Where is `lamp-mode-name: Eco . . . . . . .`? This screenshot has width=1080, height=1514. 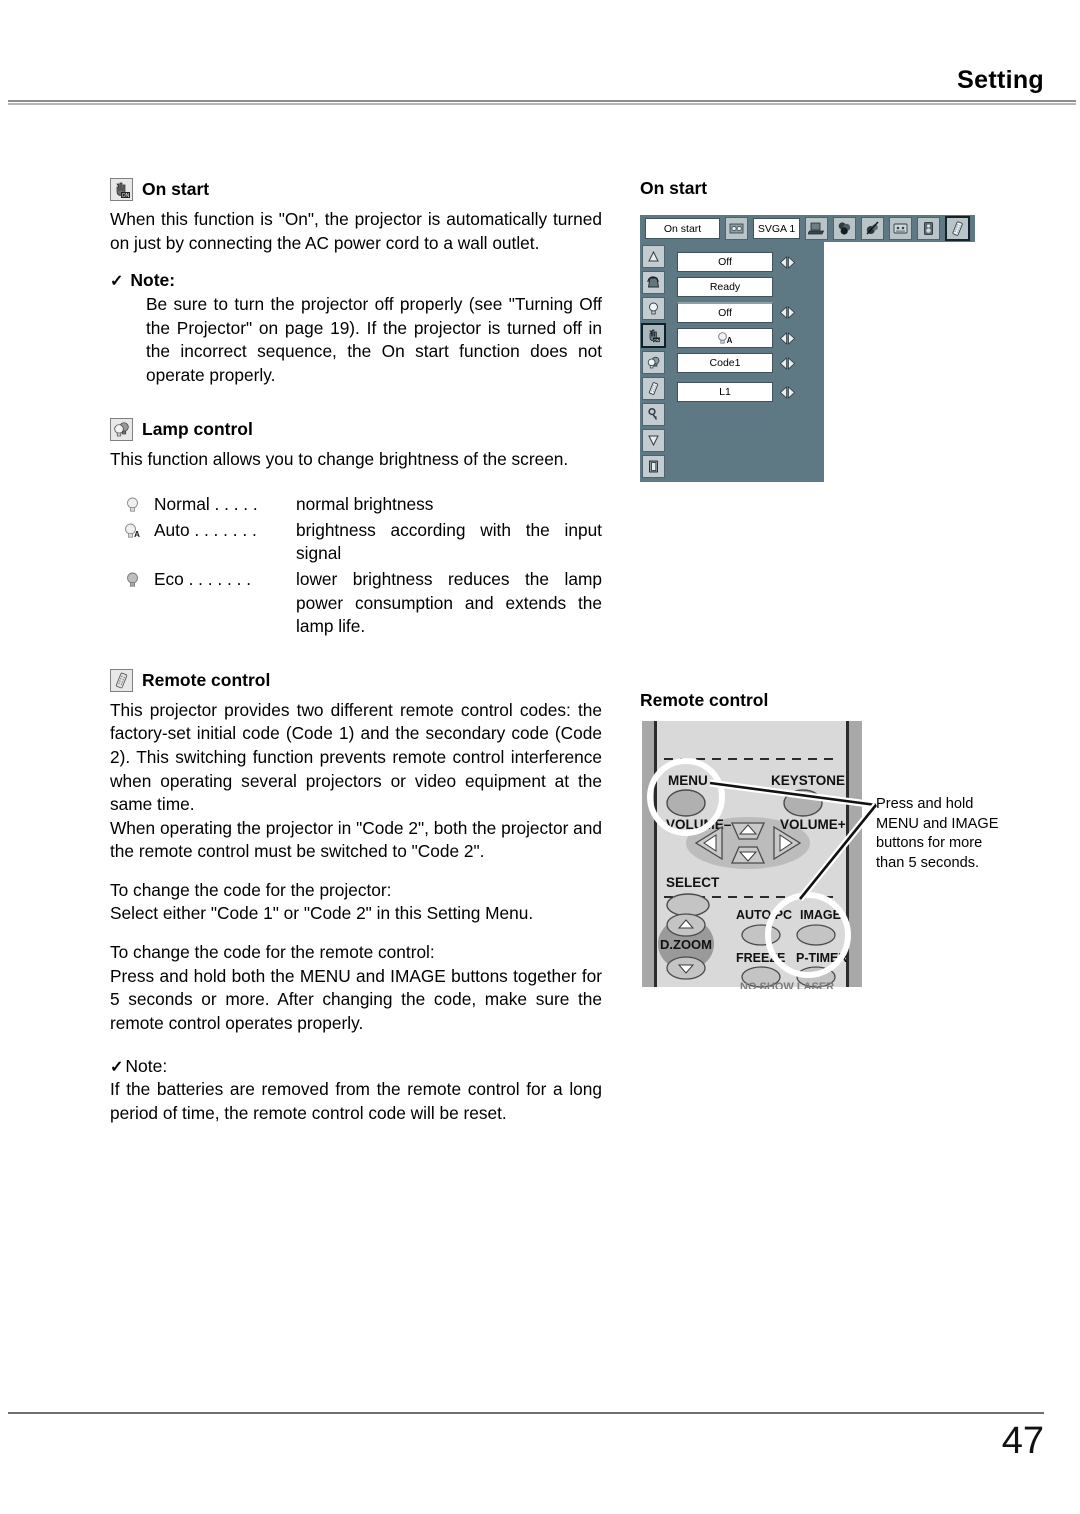 lamp-mode-name: Eco . . . . . . . is located at coordinates (202, 578).